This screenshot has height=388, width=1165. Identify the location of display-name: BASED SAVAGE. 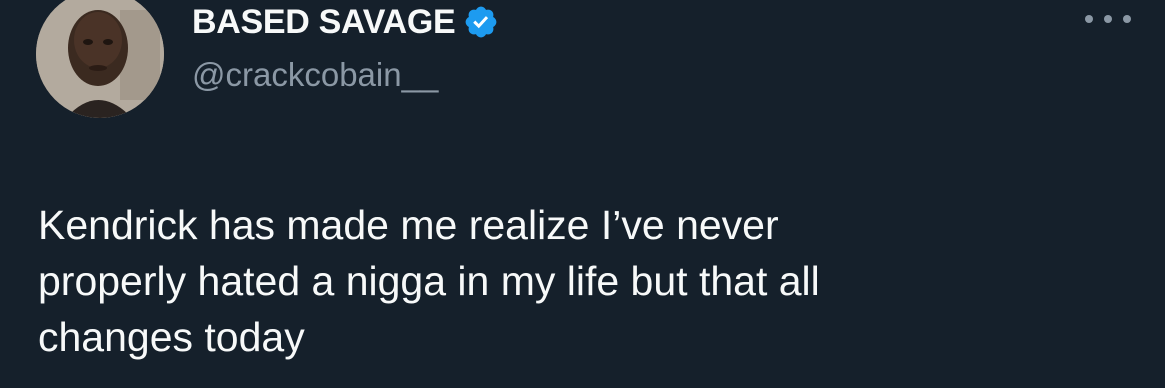
(324, 22).